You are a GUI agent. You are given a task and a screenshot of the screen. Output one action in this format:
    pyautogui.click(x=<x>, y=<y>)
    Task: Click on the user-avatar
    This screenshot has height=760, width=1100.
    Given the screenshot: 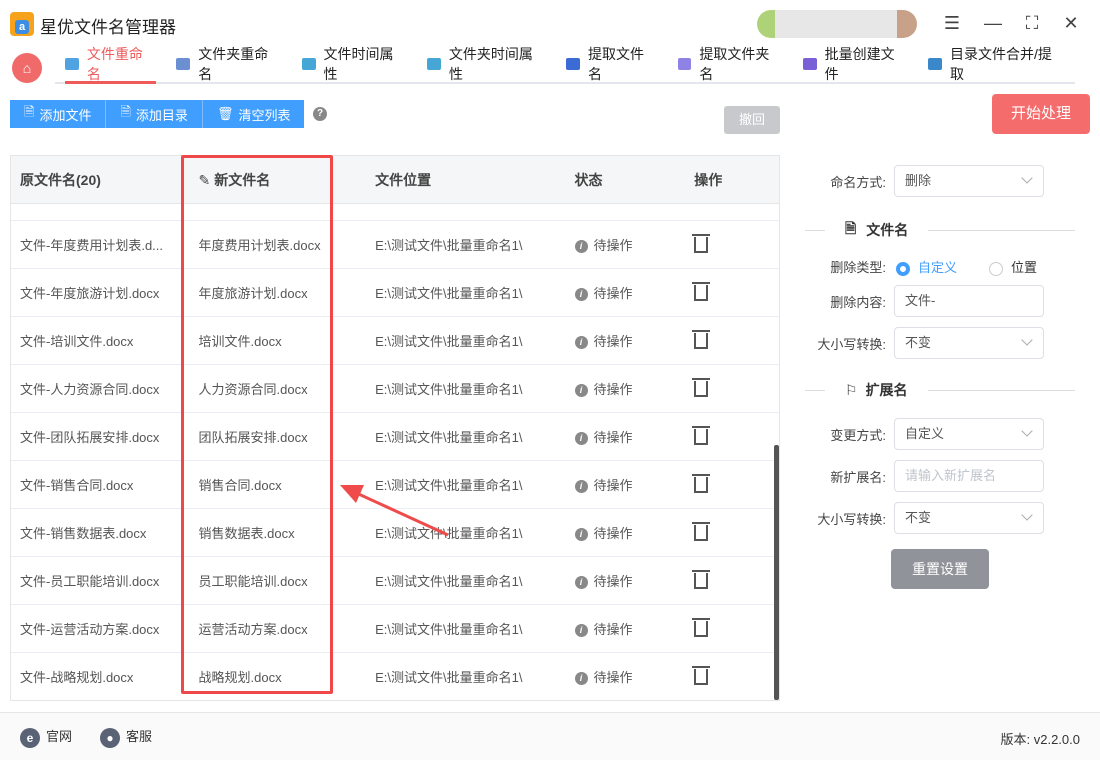 What is the action you would take?
    pyautogui.click(x=837, y=24)
    